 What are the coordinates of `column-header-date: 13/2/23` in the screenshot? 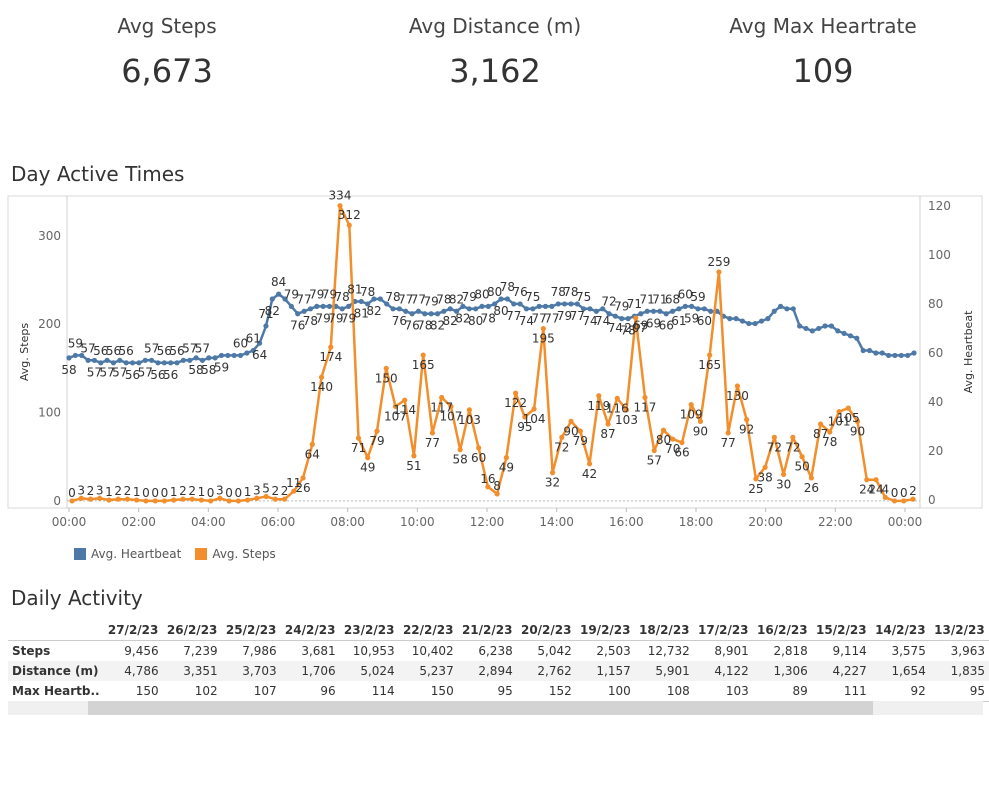 It's located at (959, 630).